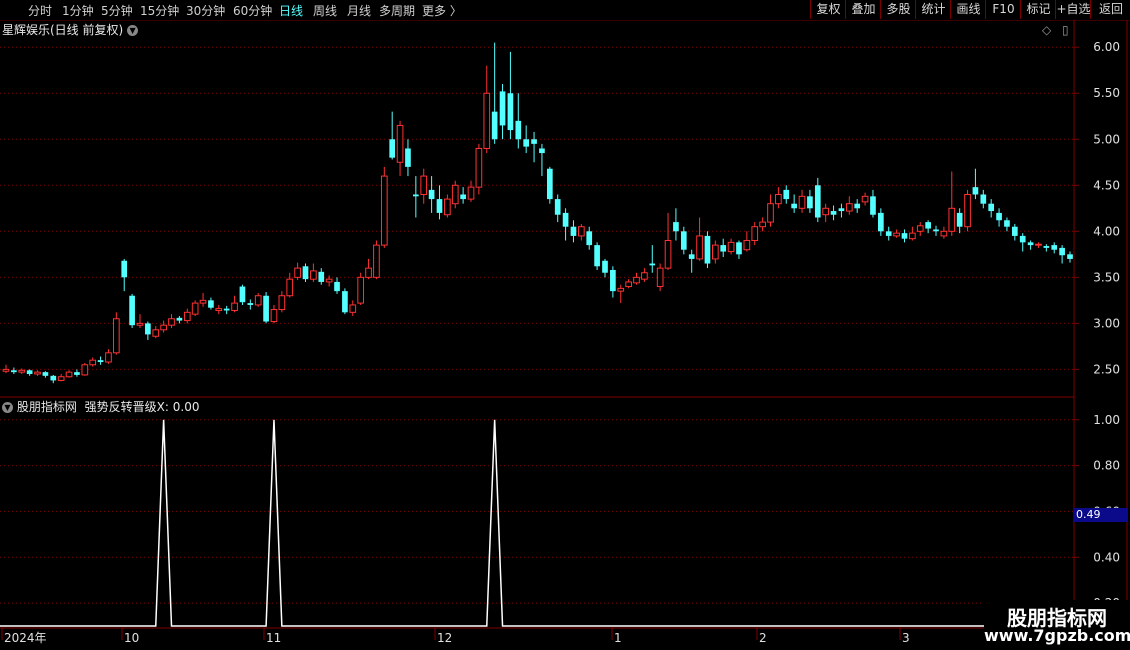 The height and width of the screenshot is (650, 1130). I want to click on toolbar-button-5: F10, so click(1003, 9).